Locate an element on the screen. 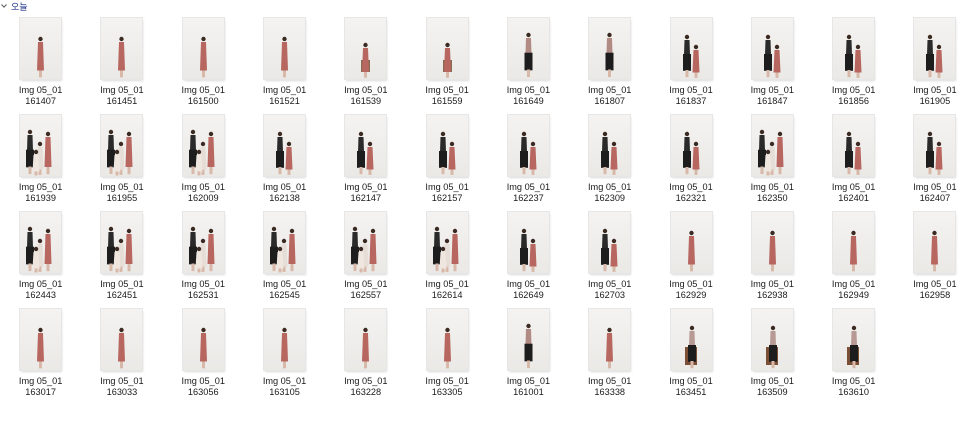 The image size is (966, 434). file-item: Img 05_01 161451 is located at coordinates (121, 66).